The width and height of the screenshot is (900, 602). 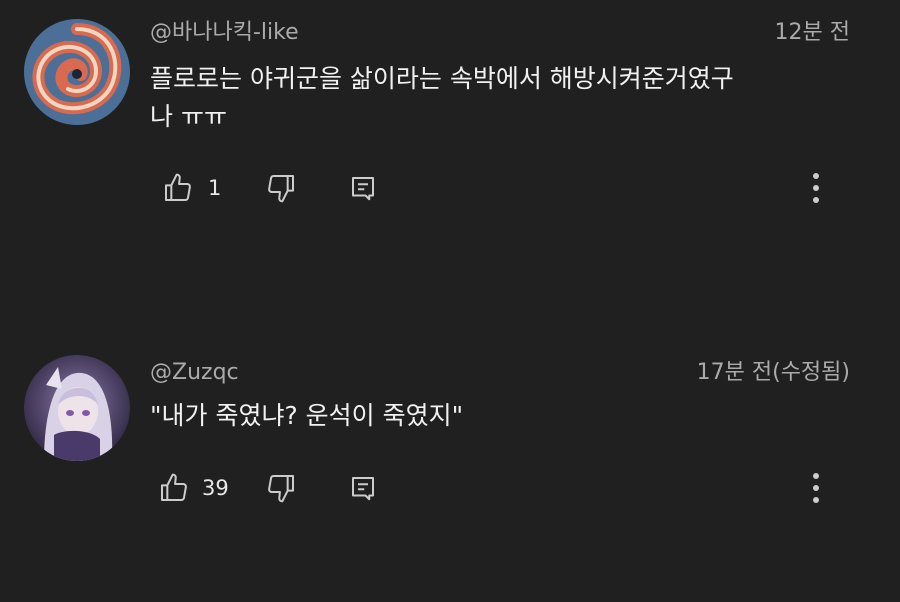 I want to click on anime-girl-avatar-image, so click(x=77, y=408).